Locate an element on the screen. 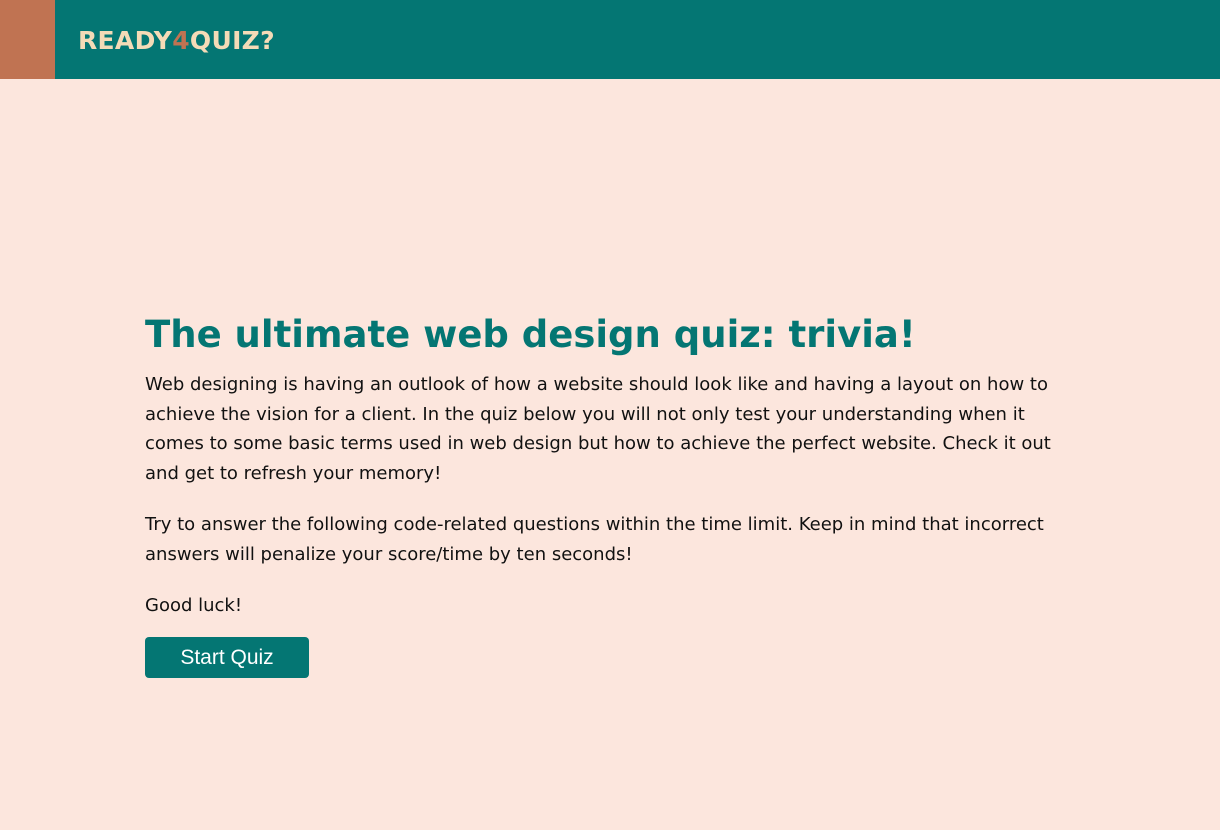 This screenshot has height=830, width=1220. logo-text-quiz: QUIZ? is located at coordinates (232, 40).